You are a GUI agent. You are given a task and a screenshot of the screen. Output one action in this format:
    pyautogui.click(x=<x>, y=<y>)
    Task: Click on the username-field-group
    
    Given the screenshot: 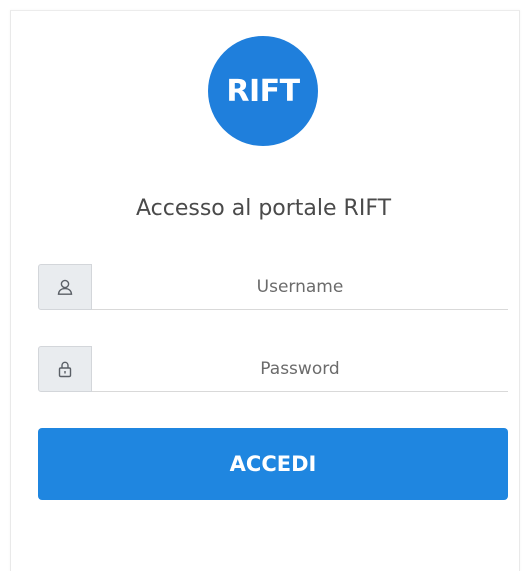 What is the action you would take?
    pyautogui.click(x=273, y=288)
    